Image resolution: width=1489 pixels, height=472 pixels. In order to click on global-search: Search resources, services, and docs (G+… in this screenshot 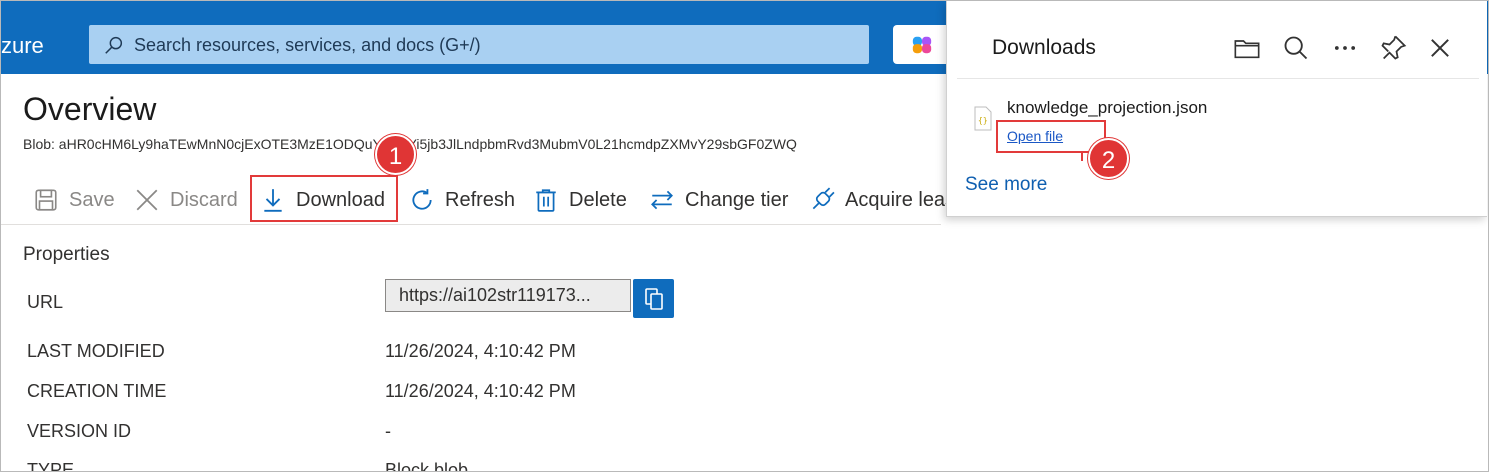, I will do `click(479, 44)`.